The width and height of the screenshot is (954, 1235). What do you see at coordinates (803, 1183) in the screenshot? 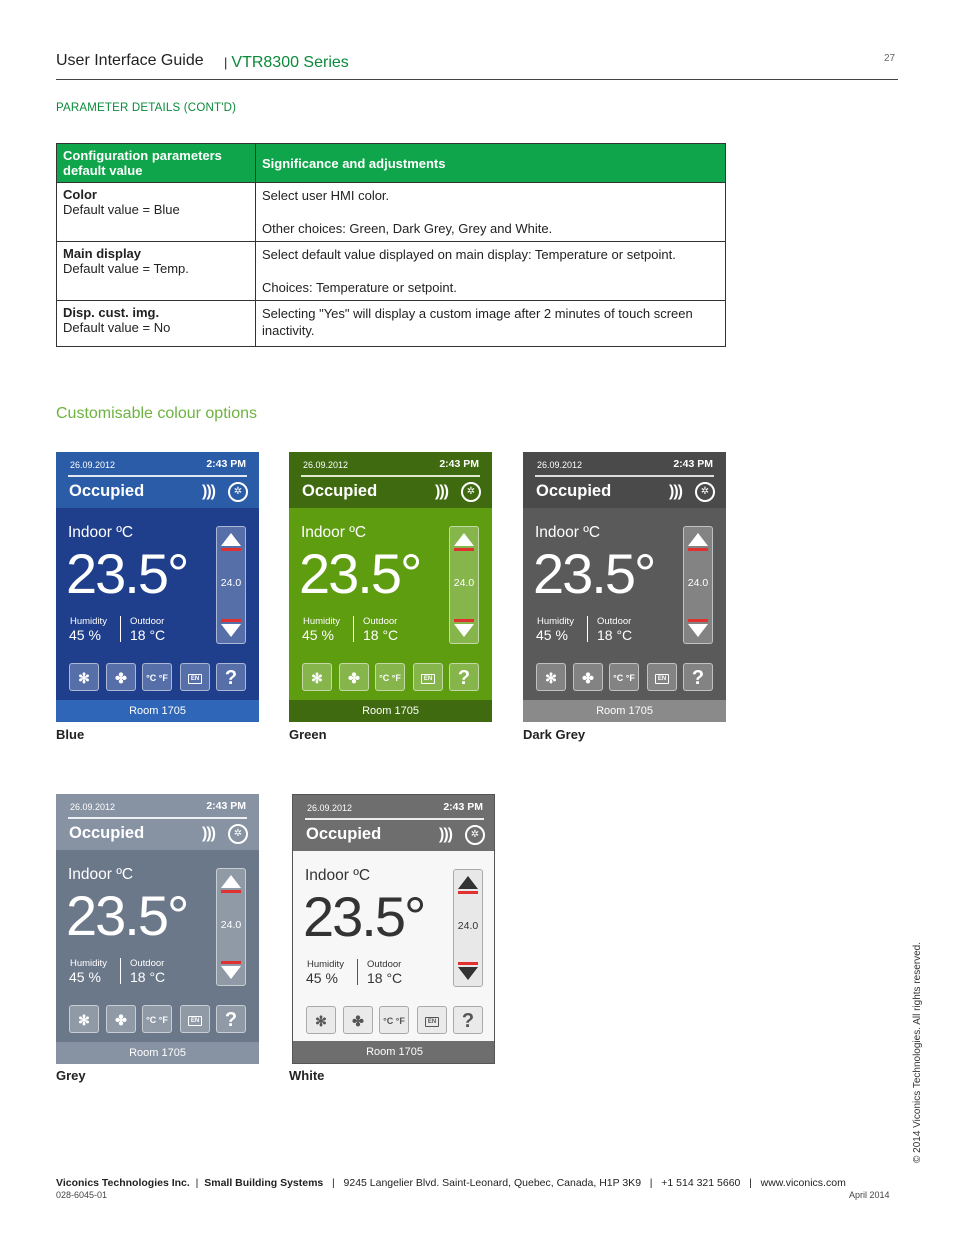
I see `footer-website: www.viconics.com` at bounding box center [803, 1183].